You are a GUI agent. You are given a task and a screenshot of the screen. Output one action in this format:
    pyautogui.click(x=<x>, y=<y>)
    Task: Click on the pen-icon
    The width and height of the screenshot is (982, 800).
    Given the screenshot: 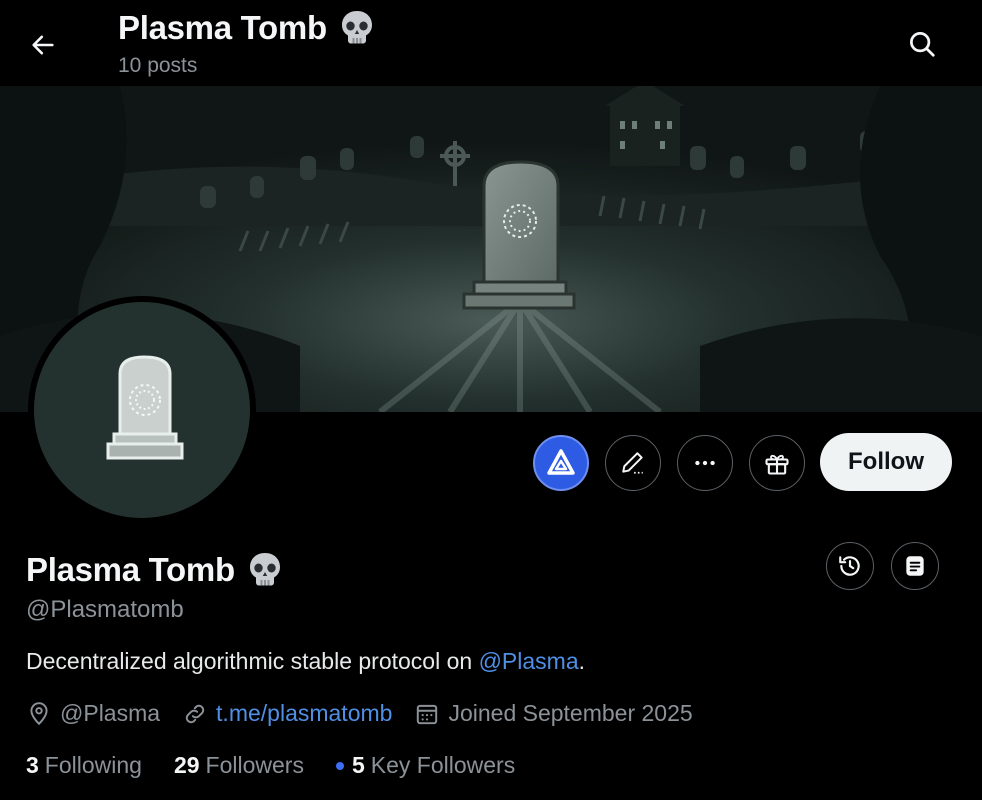 What is the action you would take?
    pyautogui.click(x=632, y=463)
    